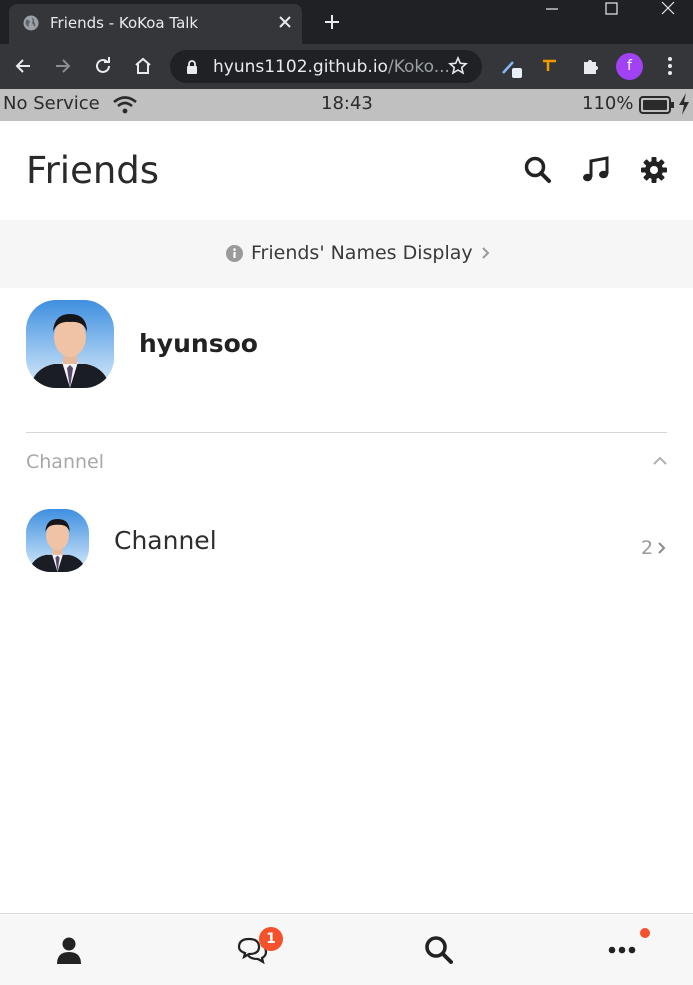 Image resolution: width=693 pixels, height=985 pixels. Describe the element at coordinates (346, 432) in the screenshot. I see `section-divider` at that location.